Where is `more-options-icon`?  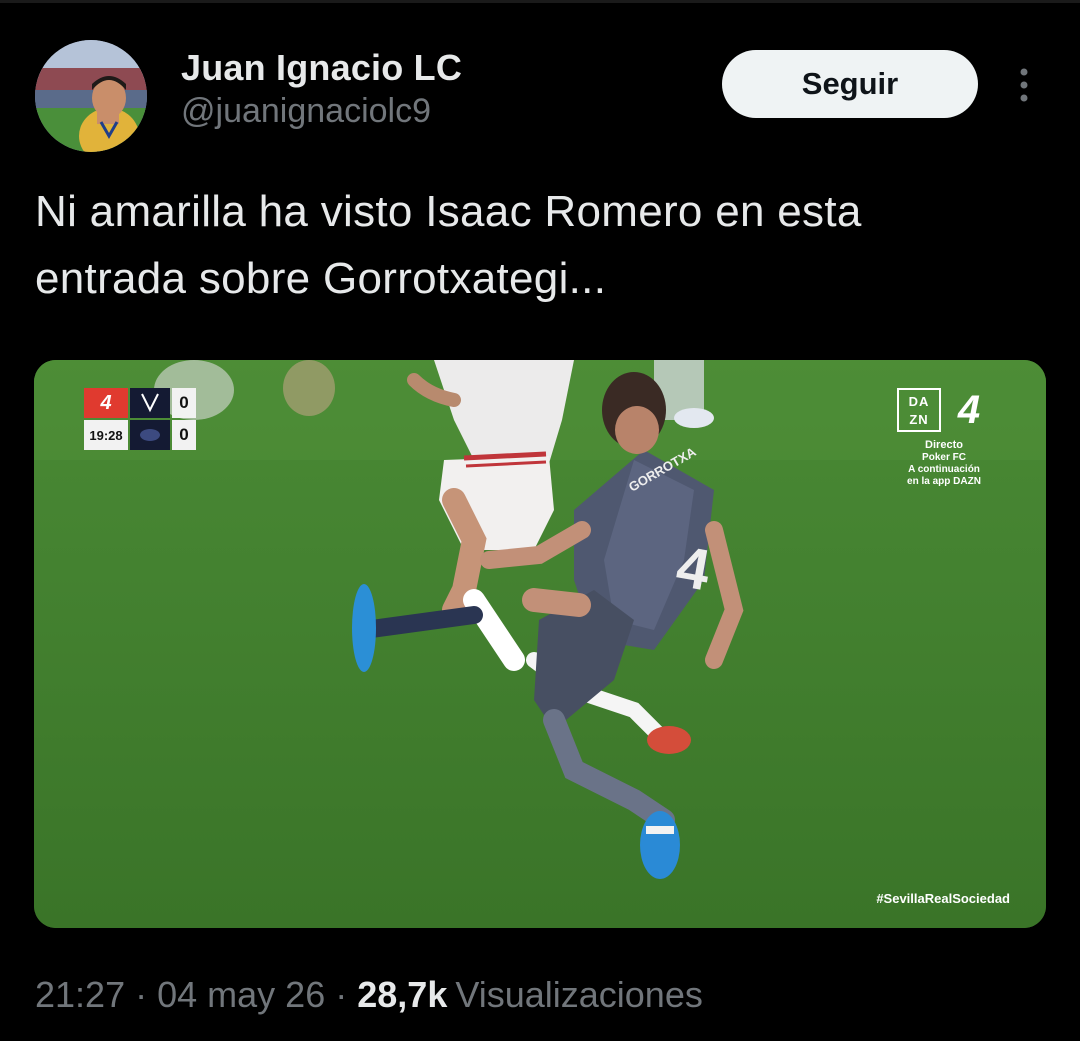 more-options-icon is located at coordinates (1024, 85).